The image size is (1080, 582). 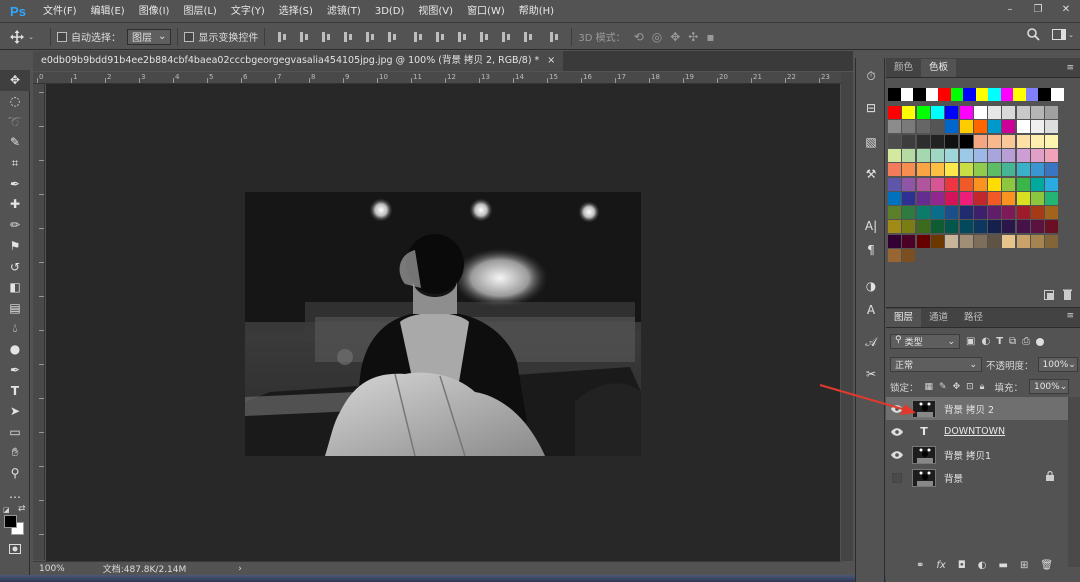 I want to click on menu-filter: 滤镜(T), so click(x=344, y=11).